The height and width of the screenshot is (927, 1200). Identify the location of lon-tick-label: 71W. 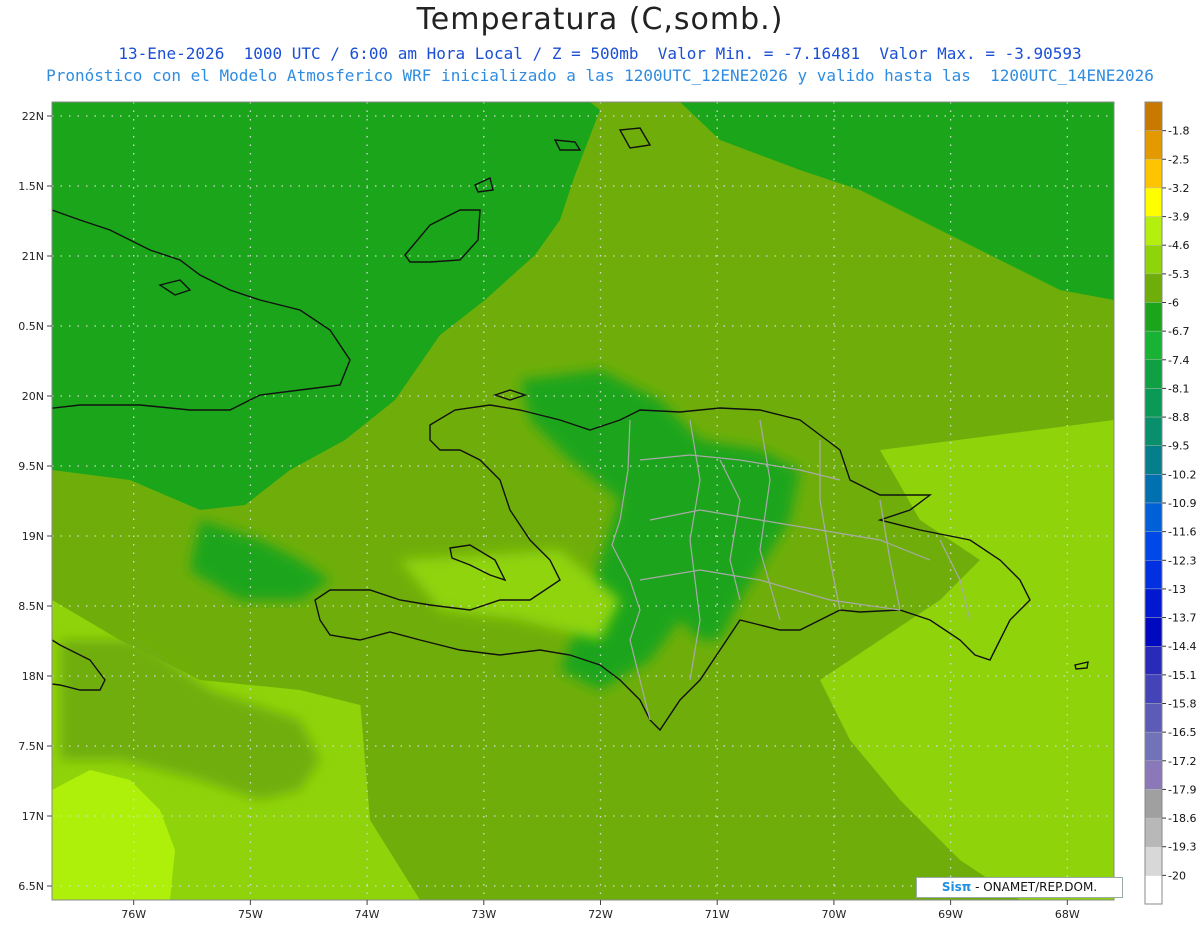
(717, 914).